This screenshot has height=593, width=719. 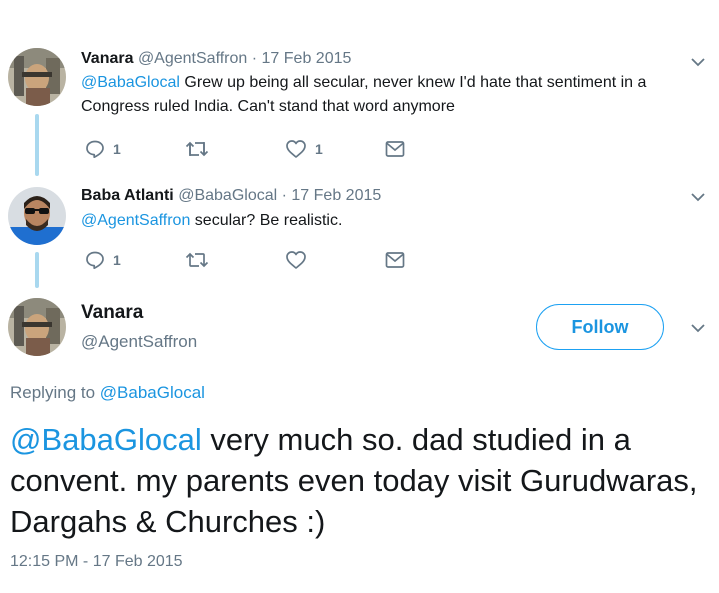 I want to click on author-handle: @BabaGlocal, so click(x=227, y=195).